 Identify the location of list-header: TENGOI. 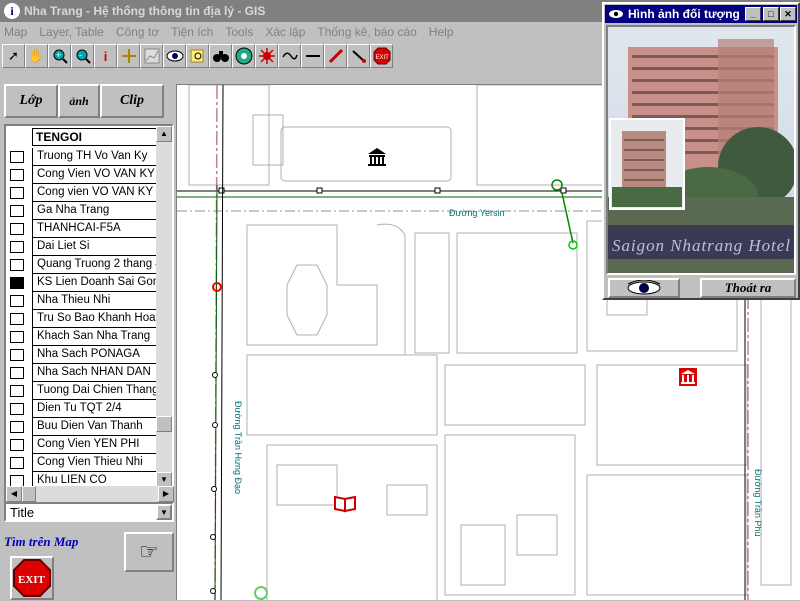
(96, 137).